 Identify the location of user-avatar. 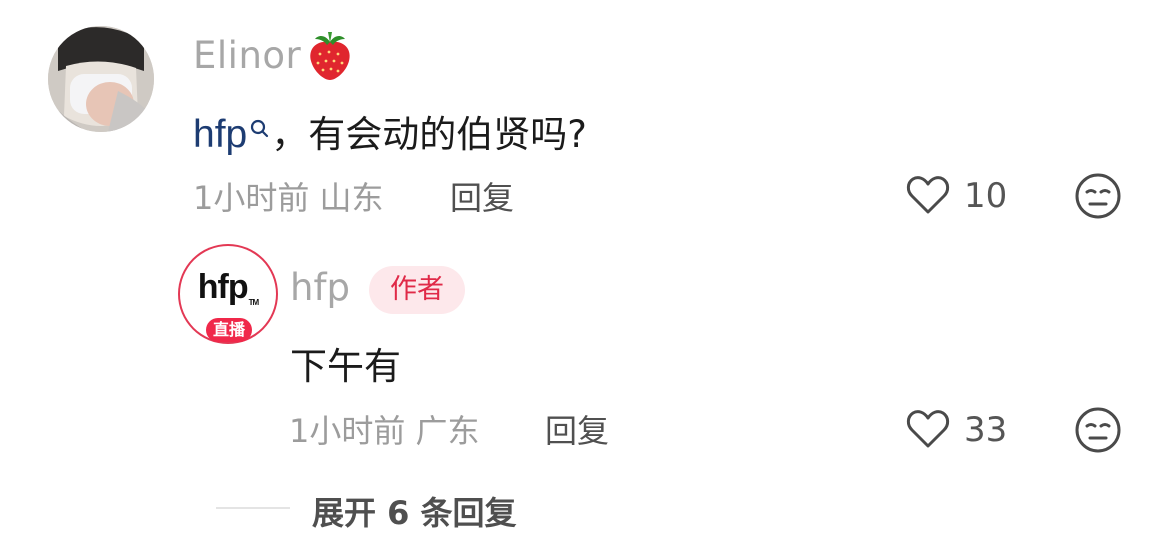
(101, 79).